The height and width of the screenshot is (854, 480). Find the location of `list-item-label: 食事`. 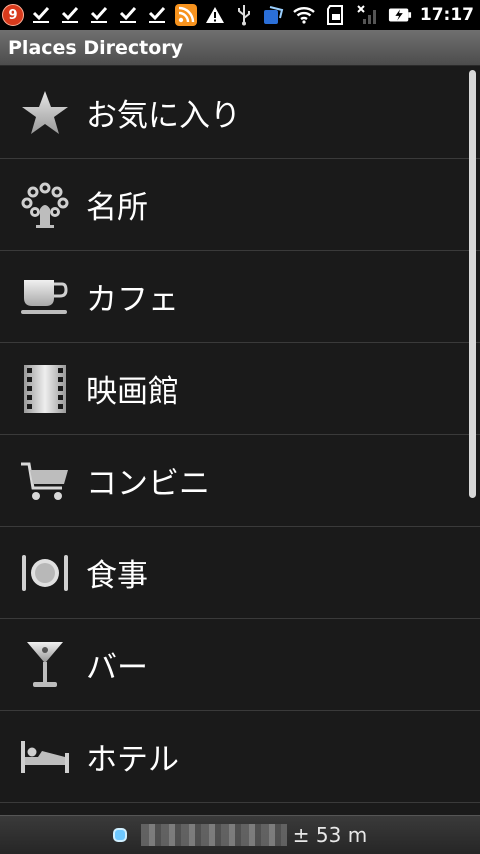

list-item-label: 食事 is located at coordinates (117, 576).